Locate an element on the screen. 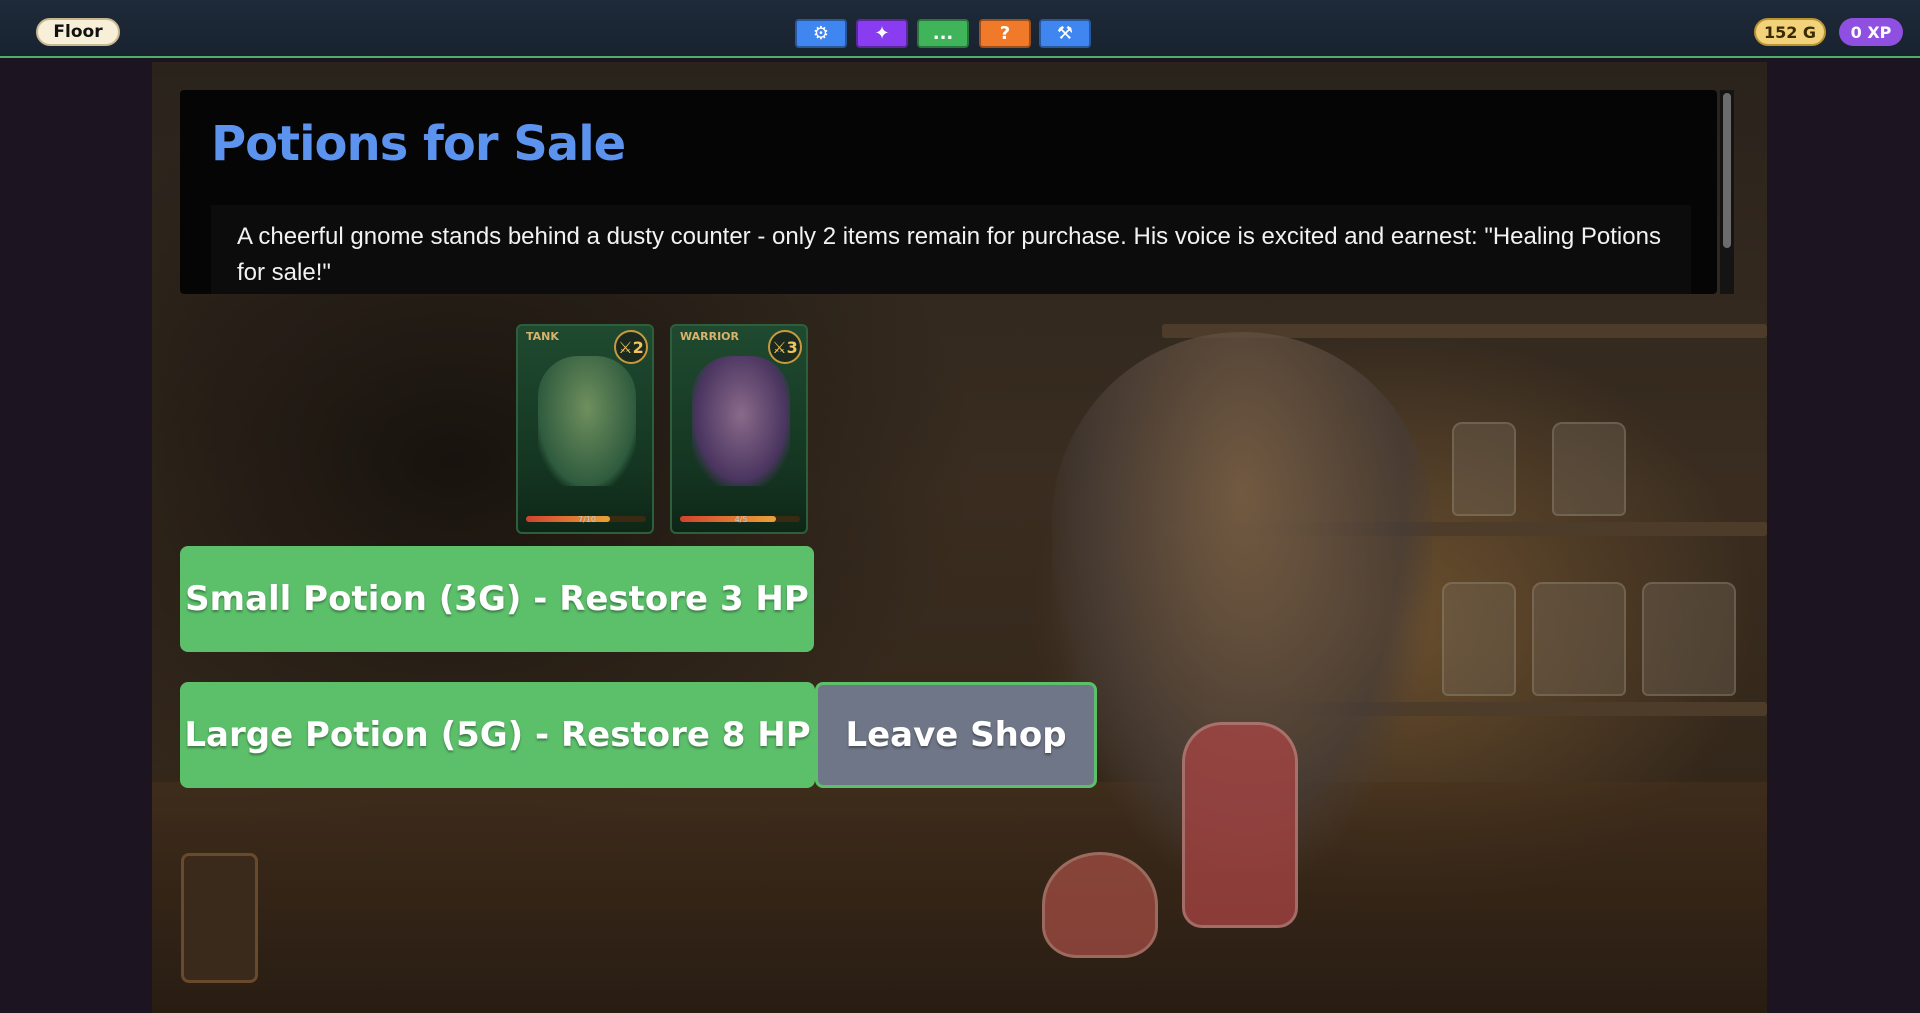 The height and width of the screenshot is (1013, 1920). leave-shop-button: Leave Shop is located at coordinates (956, 735).